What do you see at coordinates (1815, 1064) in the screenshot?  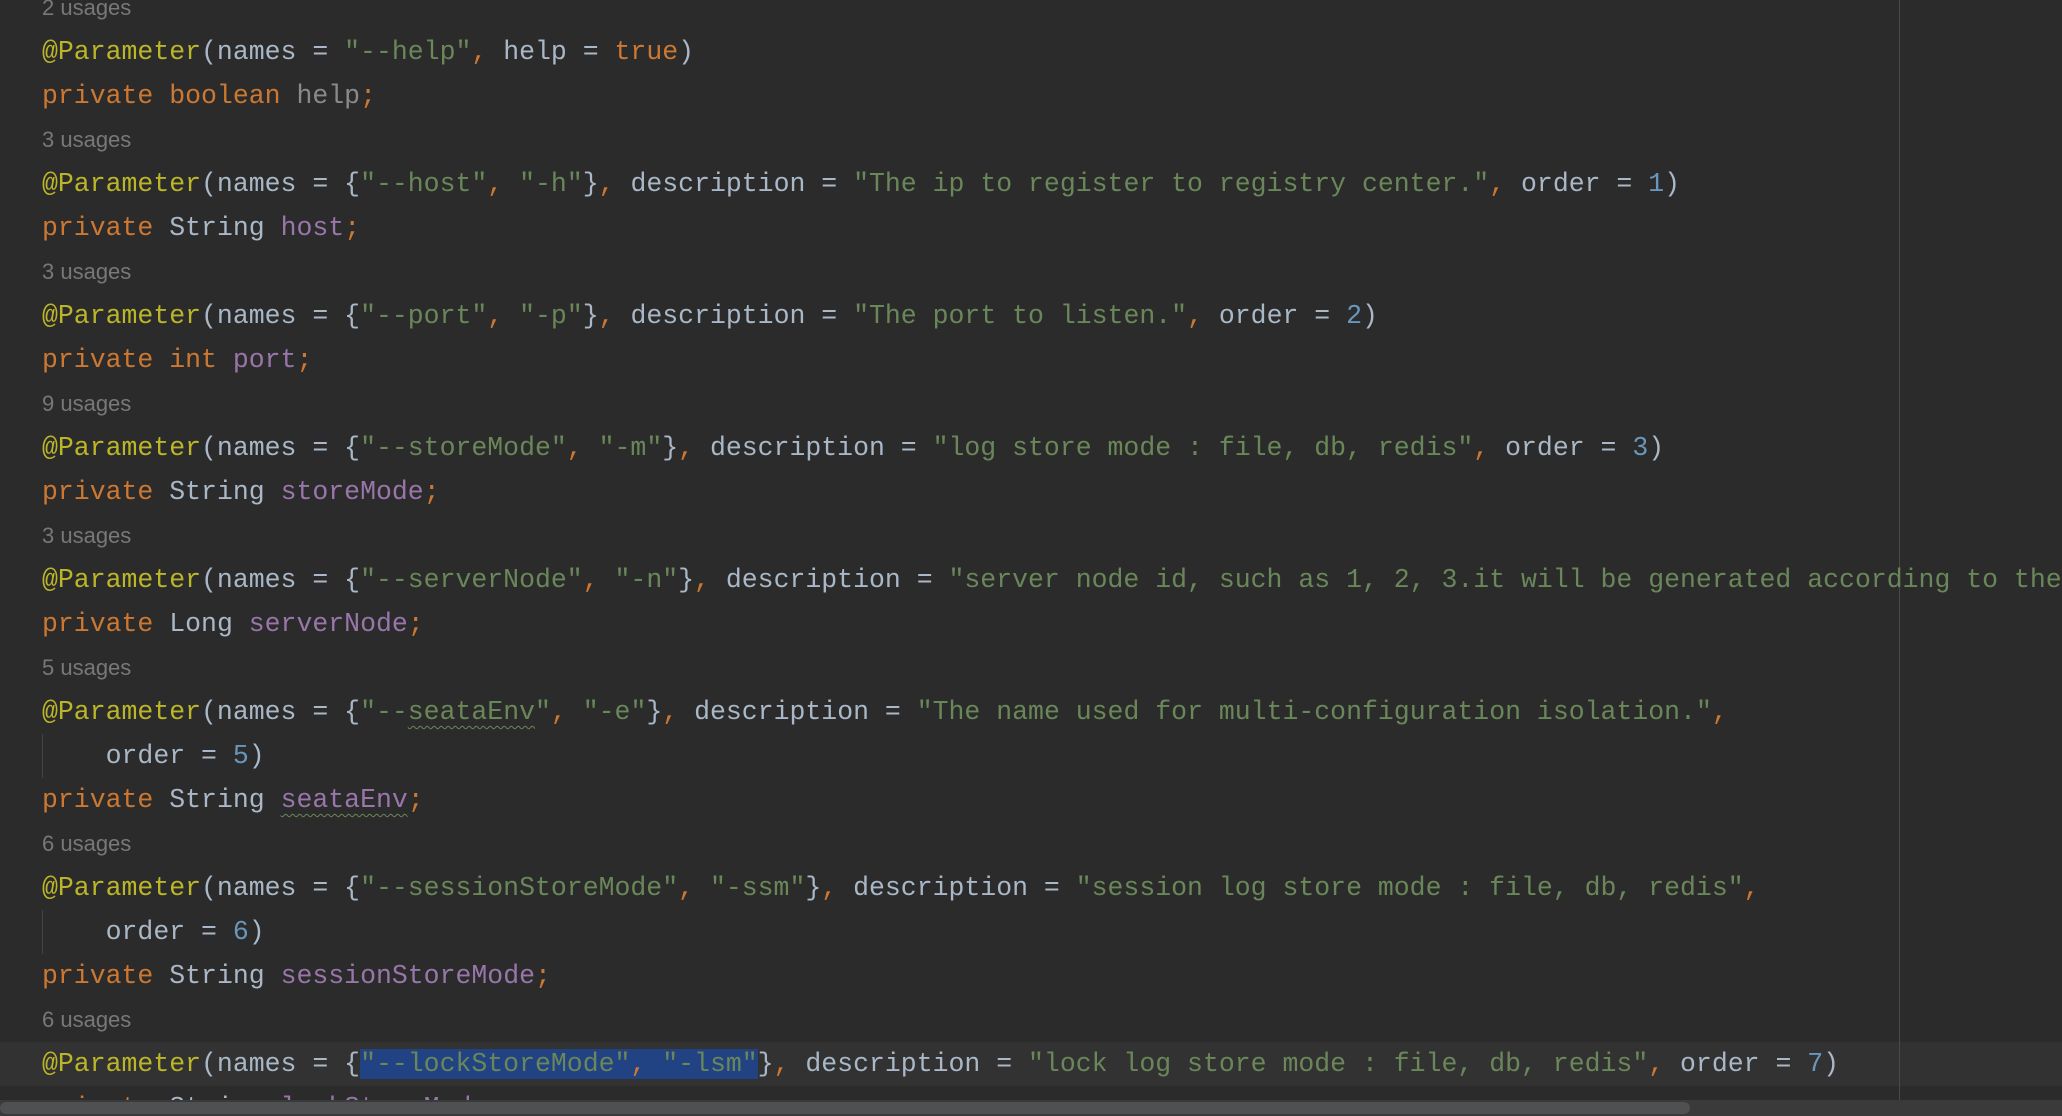 I see `code-token: 7` at bounding box center [1815, 1064].